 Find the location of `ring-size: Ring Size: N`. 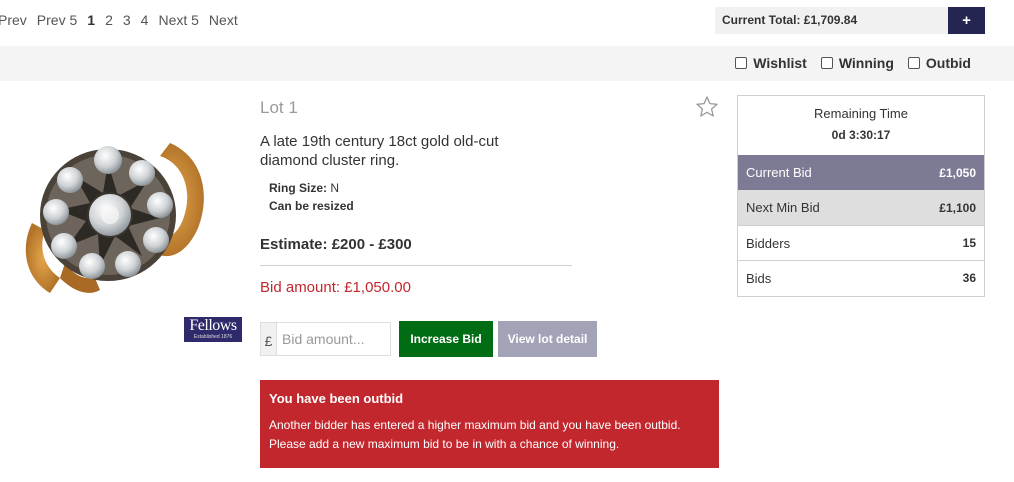

ring-size: Ring Size: N is located at coordinates (311, 188).